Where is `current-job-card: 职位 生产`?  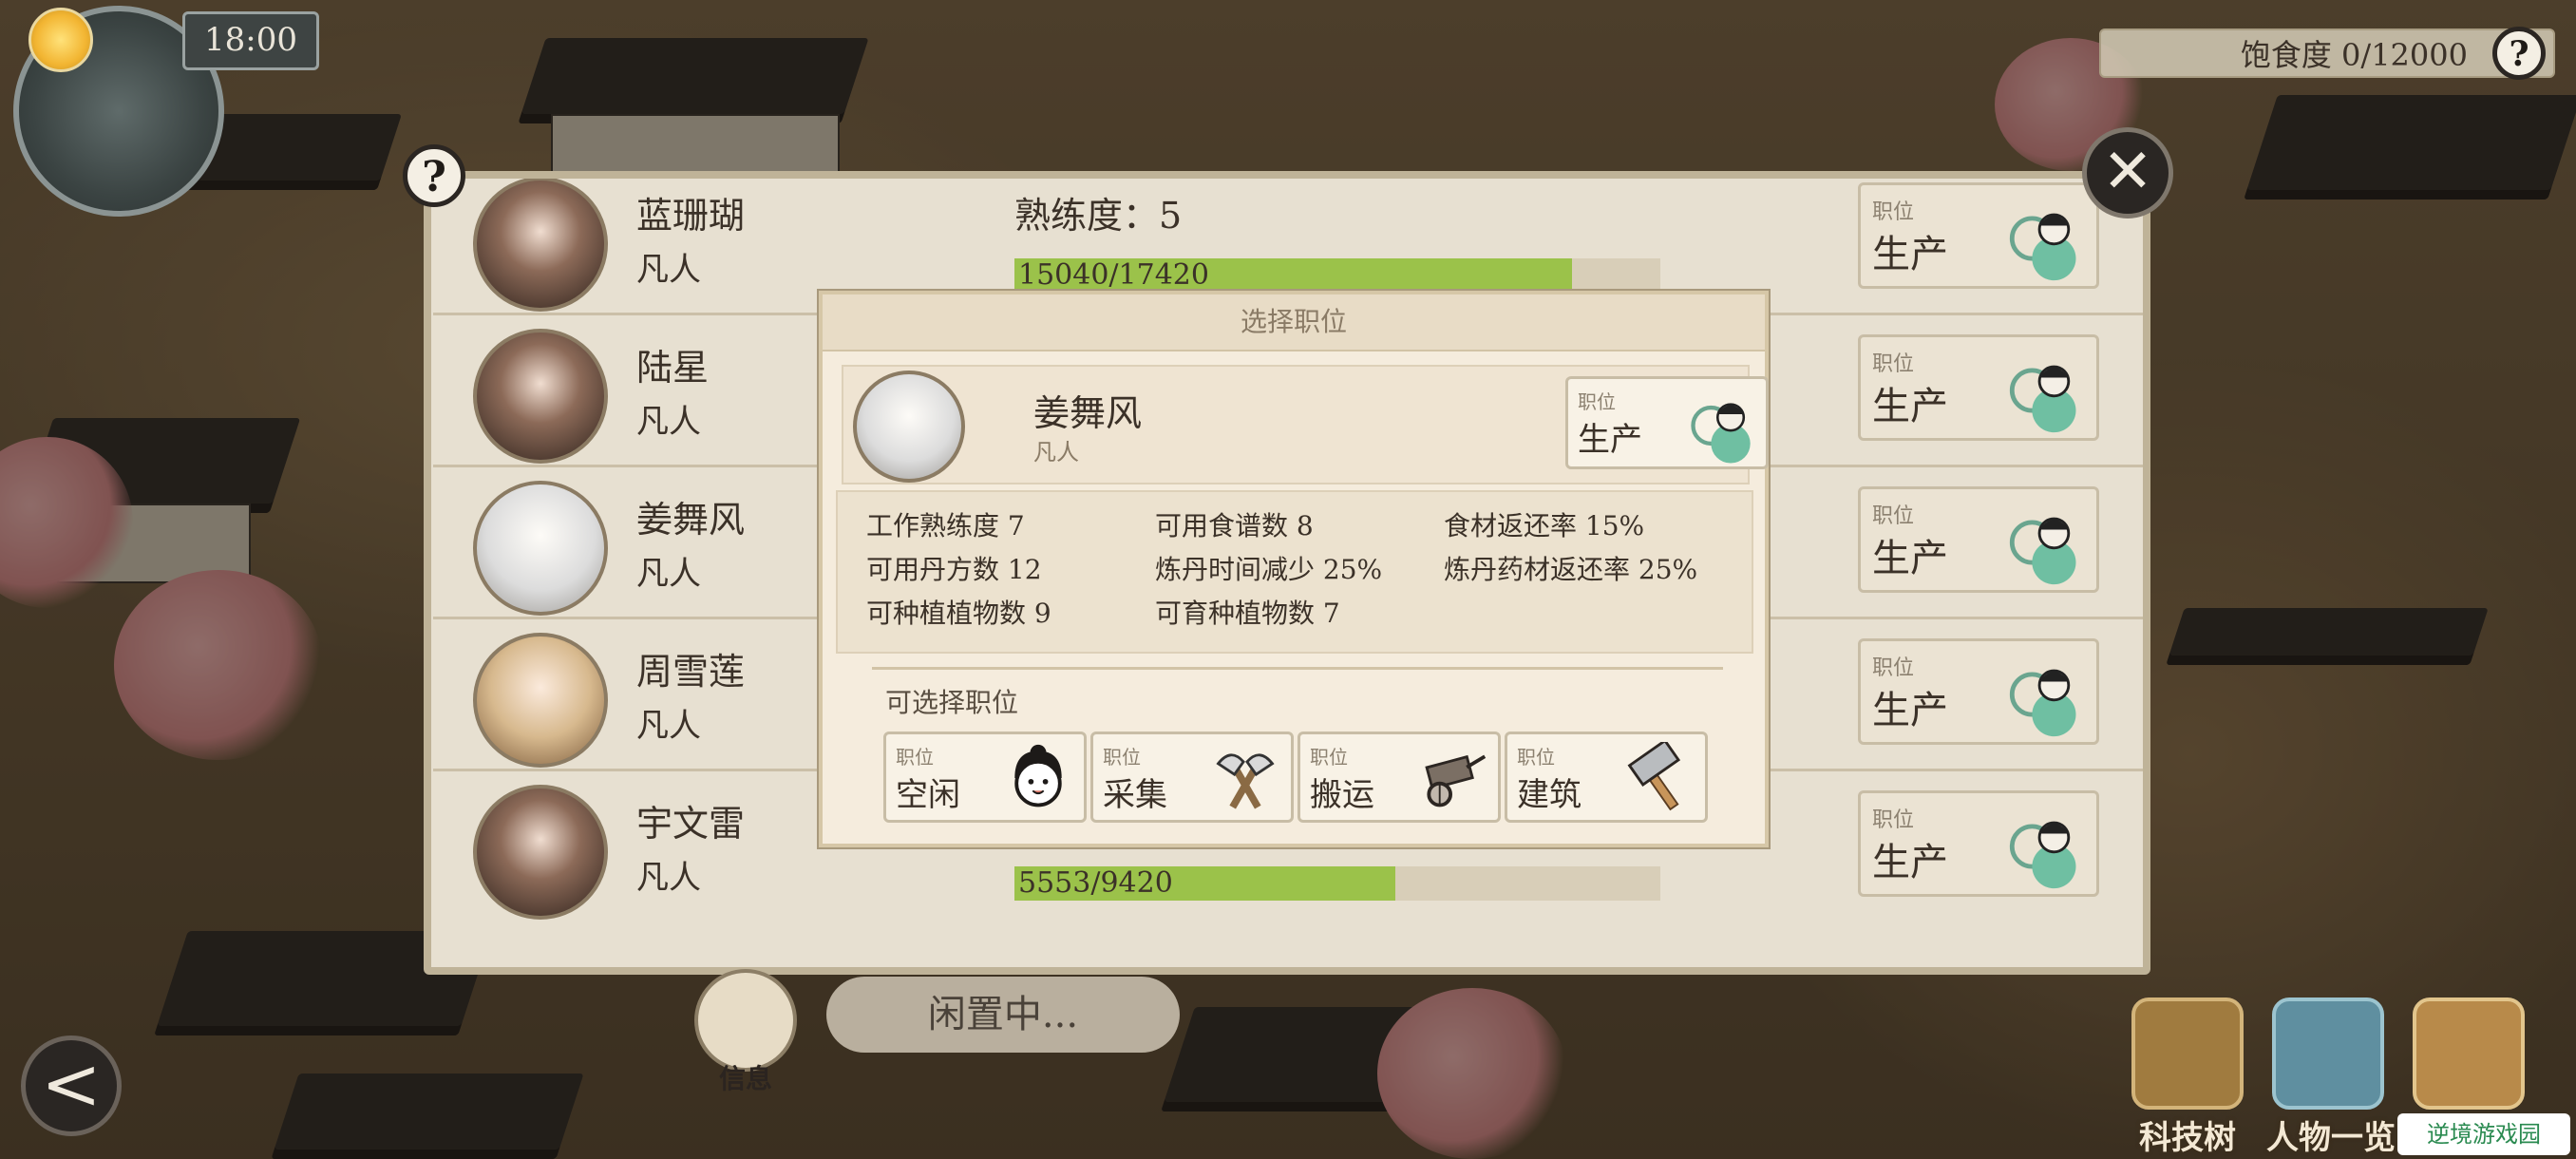 current-job-card: 职位 生产 is located at coordinates (1667, 422).